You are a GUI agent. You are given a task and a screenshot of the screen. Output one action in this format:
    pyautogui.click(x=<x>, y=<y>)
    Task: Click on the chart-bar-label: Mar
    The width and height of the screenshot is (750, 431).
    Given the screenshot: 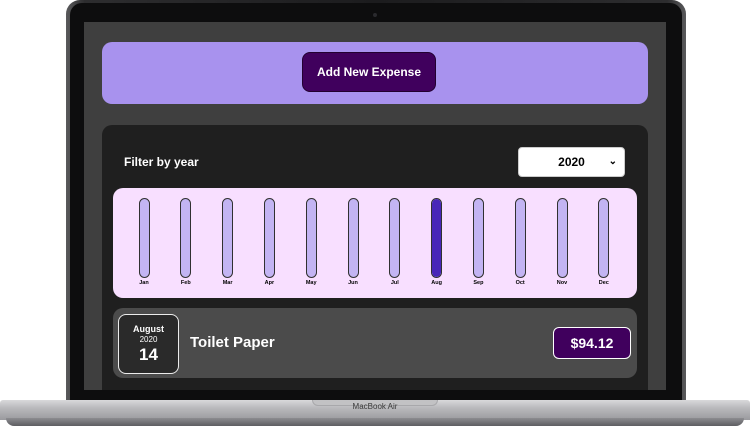 What is the action you would take?
    pyautogui.click(x=227, y=283)
    